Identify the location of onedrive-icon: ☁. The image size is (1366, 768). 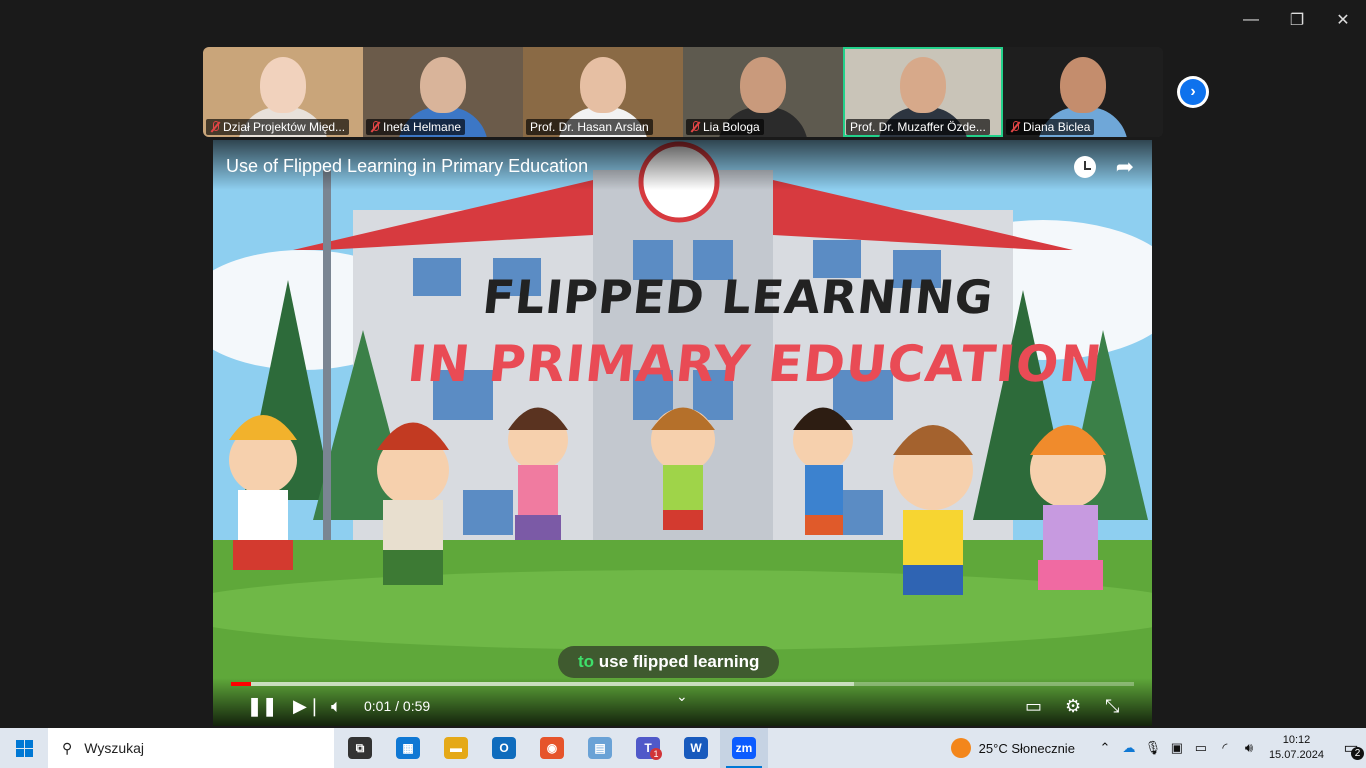
(1129, 748).